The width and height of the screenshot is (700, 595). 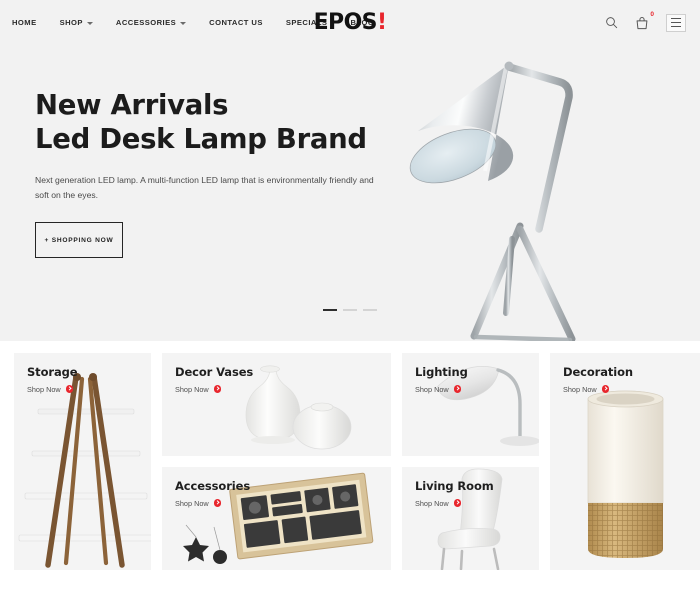 What do you see at coordinates (441, 372) in the screenshot?
I see `category-title: Lighting` at bounding box center [441, 372].